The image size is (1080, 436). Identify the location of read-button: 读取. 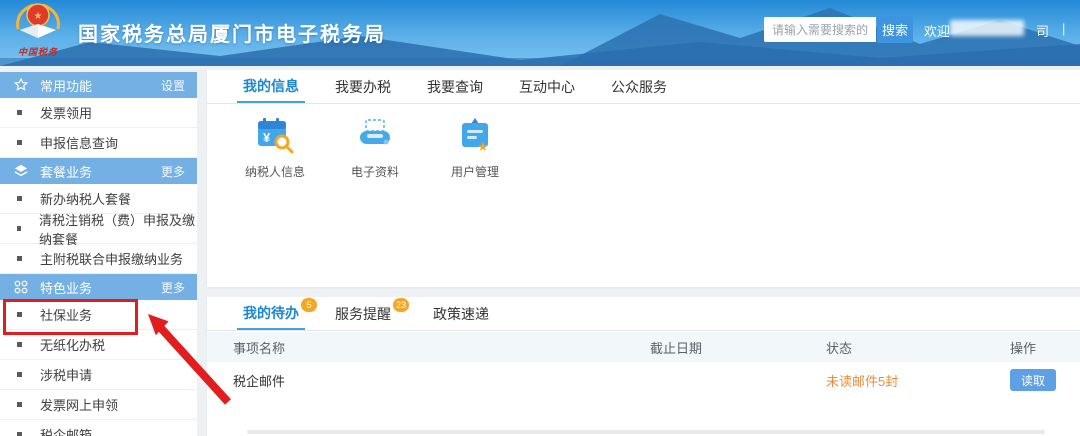
(1033, 380).